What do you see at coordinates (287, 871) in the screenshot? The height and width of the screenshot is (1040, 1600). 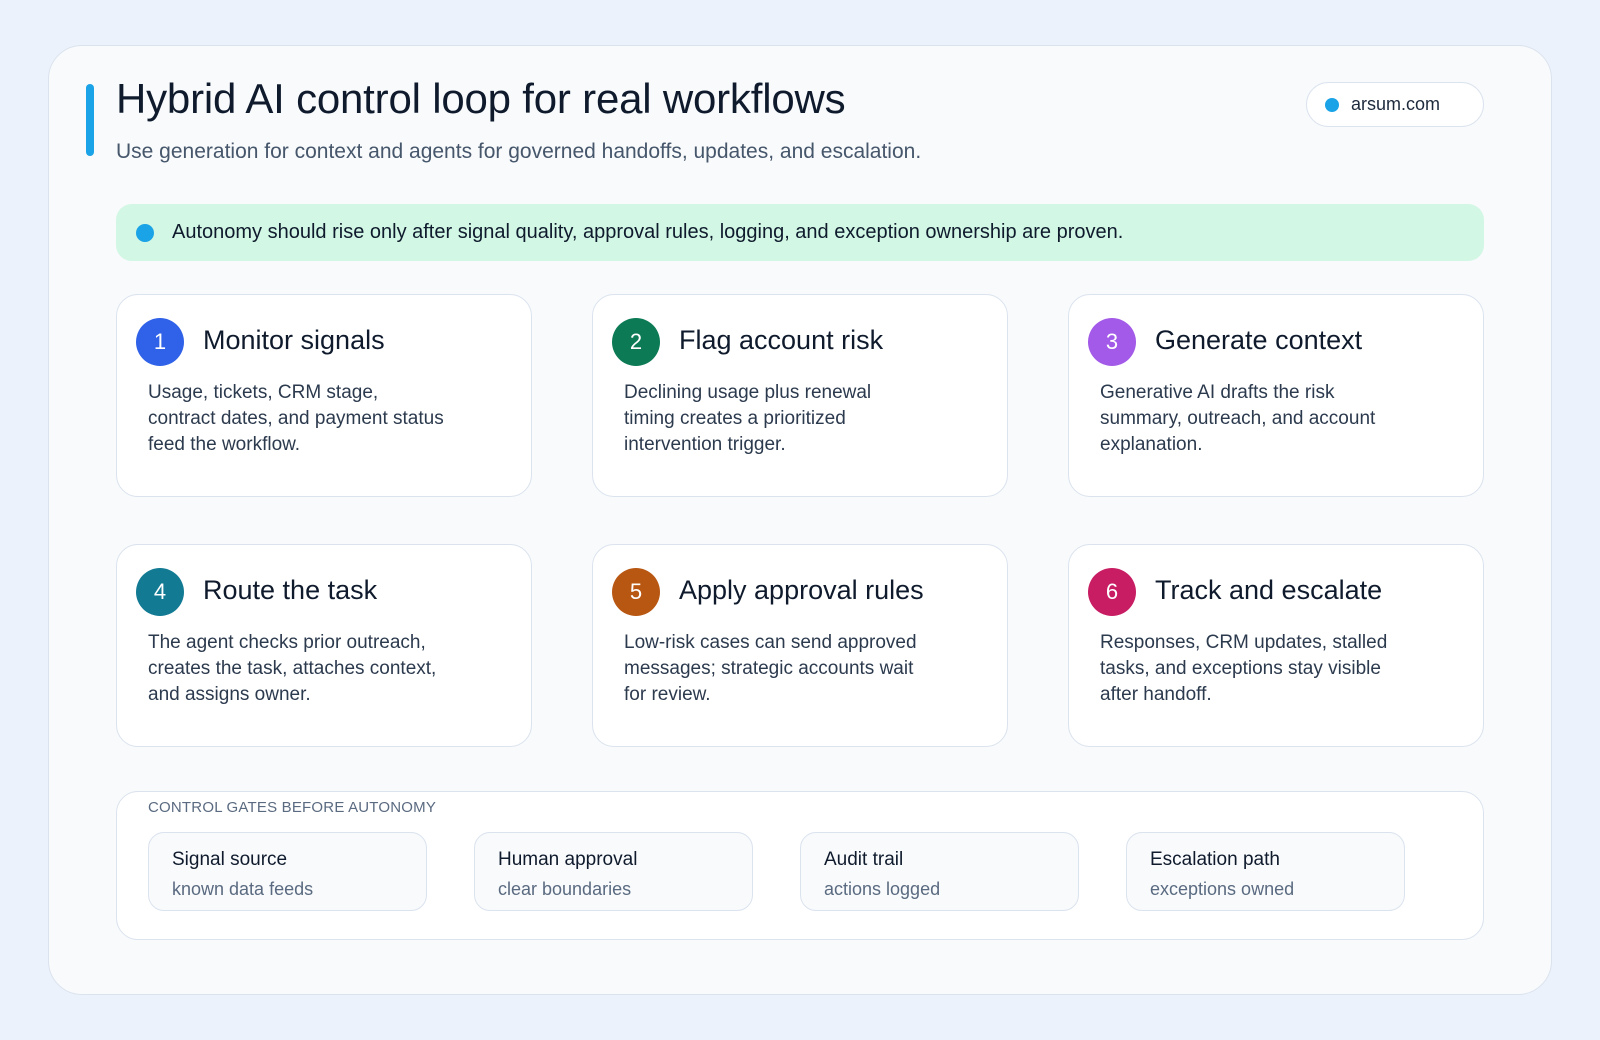 I see `gate-signal-source: Signal source known data feeds` at bounding box center [287, 871].